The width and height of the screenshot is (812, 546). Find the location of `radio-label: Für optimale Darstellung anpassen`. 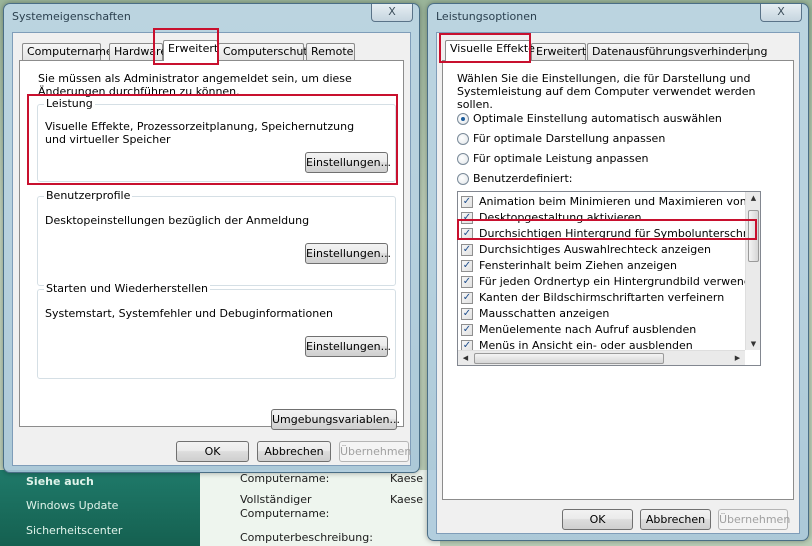

radio-label: Für optimale Darstellung anpassen is located at coordinates (569, 138).